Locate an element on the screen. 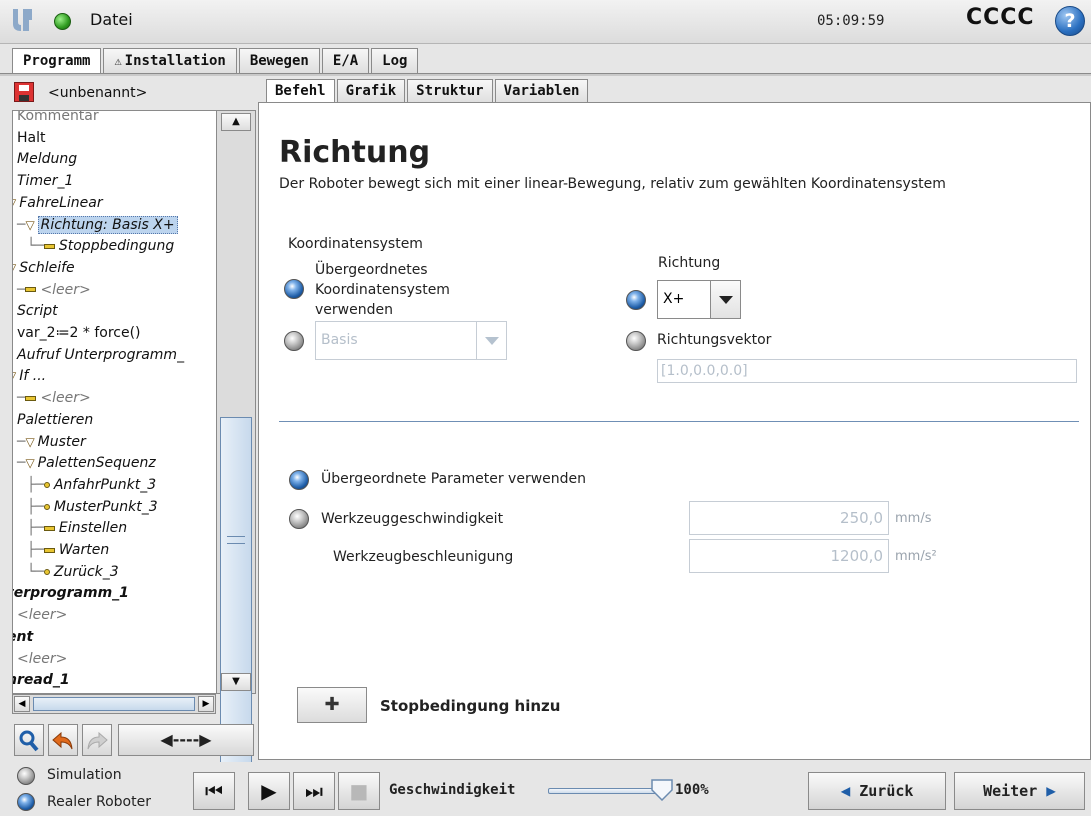 This screenshot has height=816, width=1091. tree-node: ├─ MusterPunkt_3 is located at coordinates (92, 507).